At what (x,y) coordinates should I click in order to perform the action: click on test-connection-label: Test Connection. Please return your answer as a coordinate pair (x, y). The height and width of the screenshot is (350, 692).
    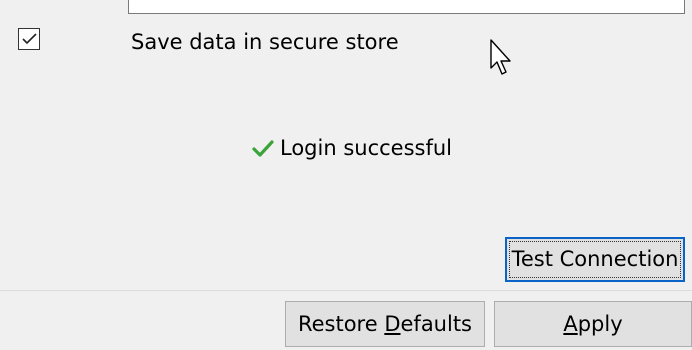
    Looking at the image, I should click on (595, 259).